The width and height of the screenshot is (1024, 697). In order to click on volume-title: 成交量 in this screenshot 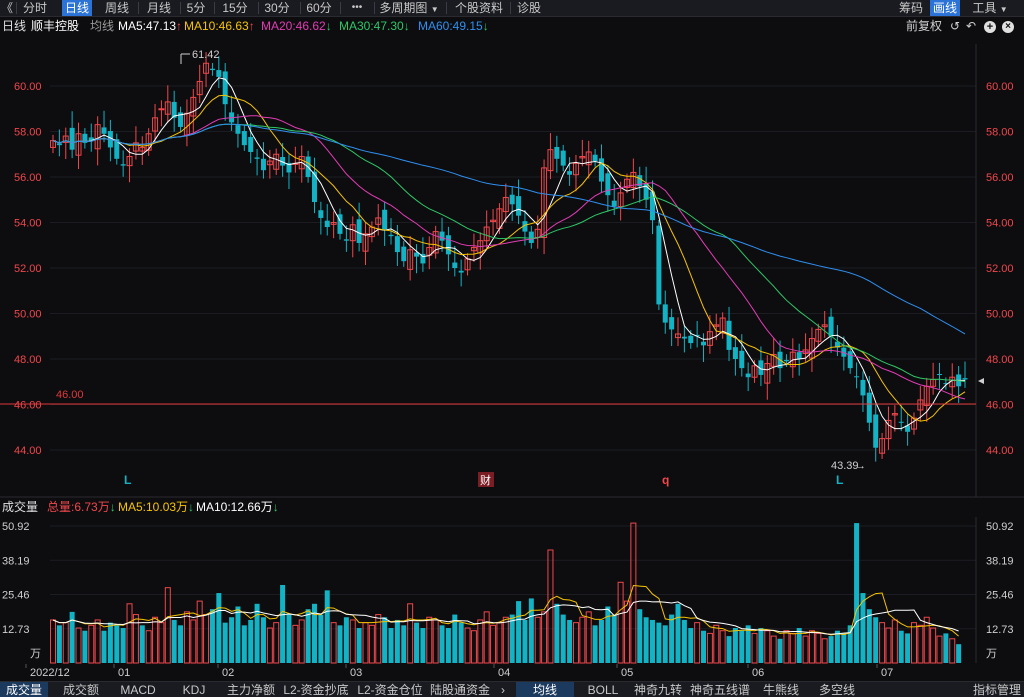, I will do `click(20, 507)`.